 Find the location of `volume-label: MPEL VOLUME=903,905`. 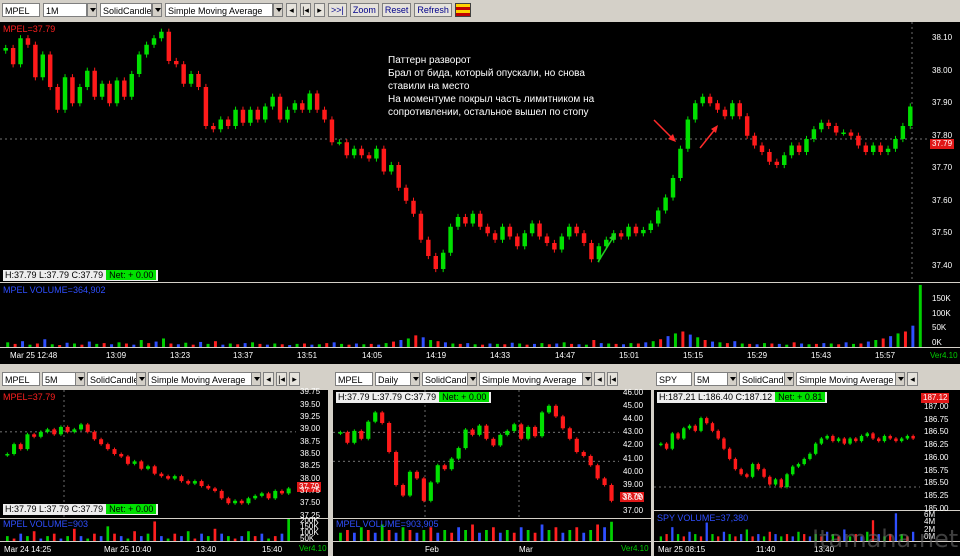

volume-label: MPEL VOLUME=903,905 is located at coordinates (387, 524).